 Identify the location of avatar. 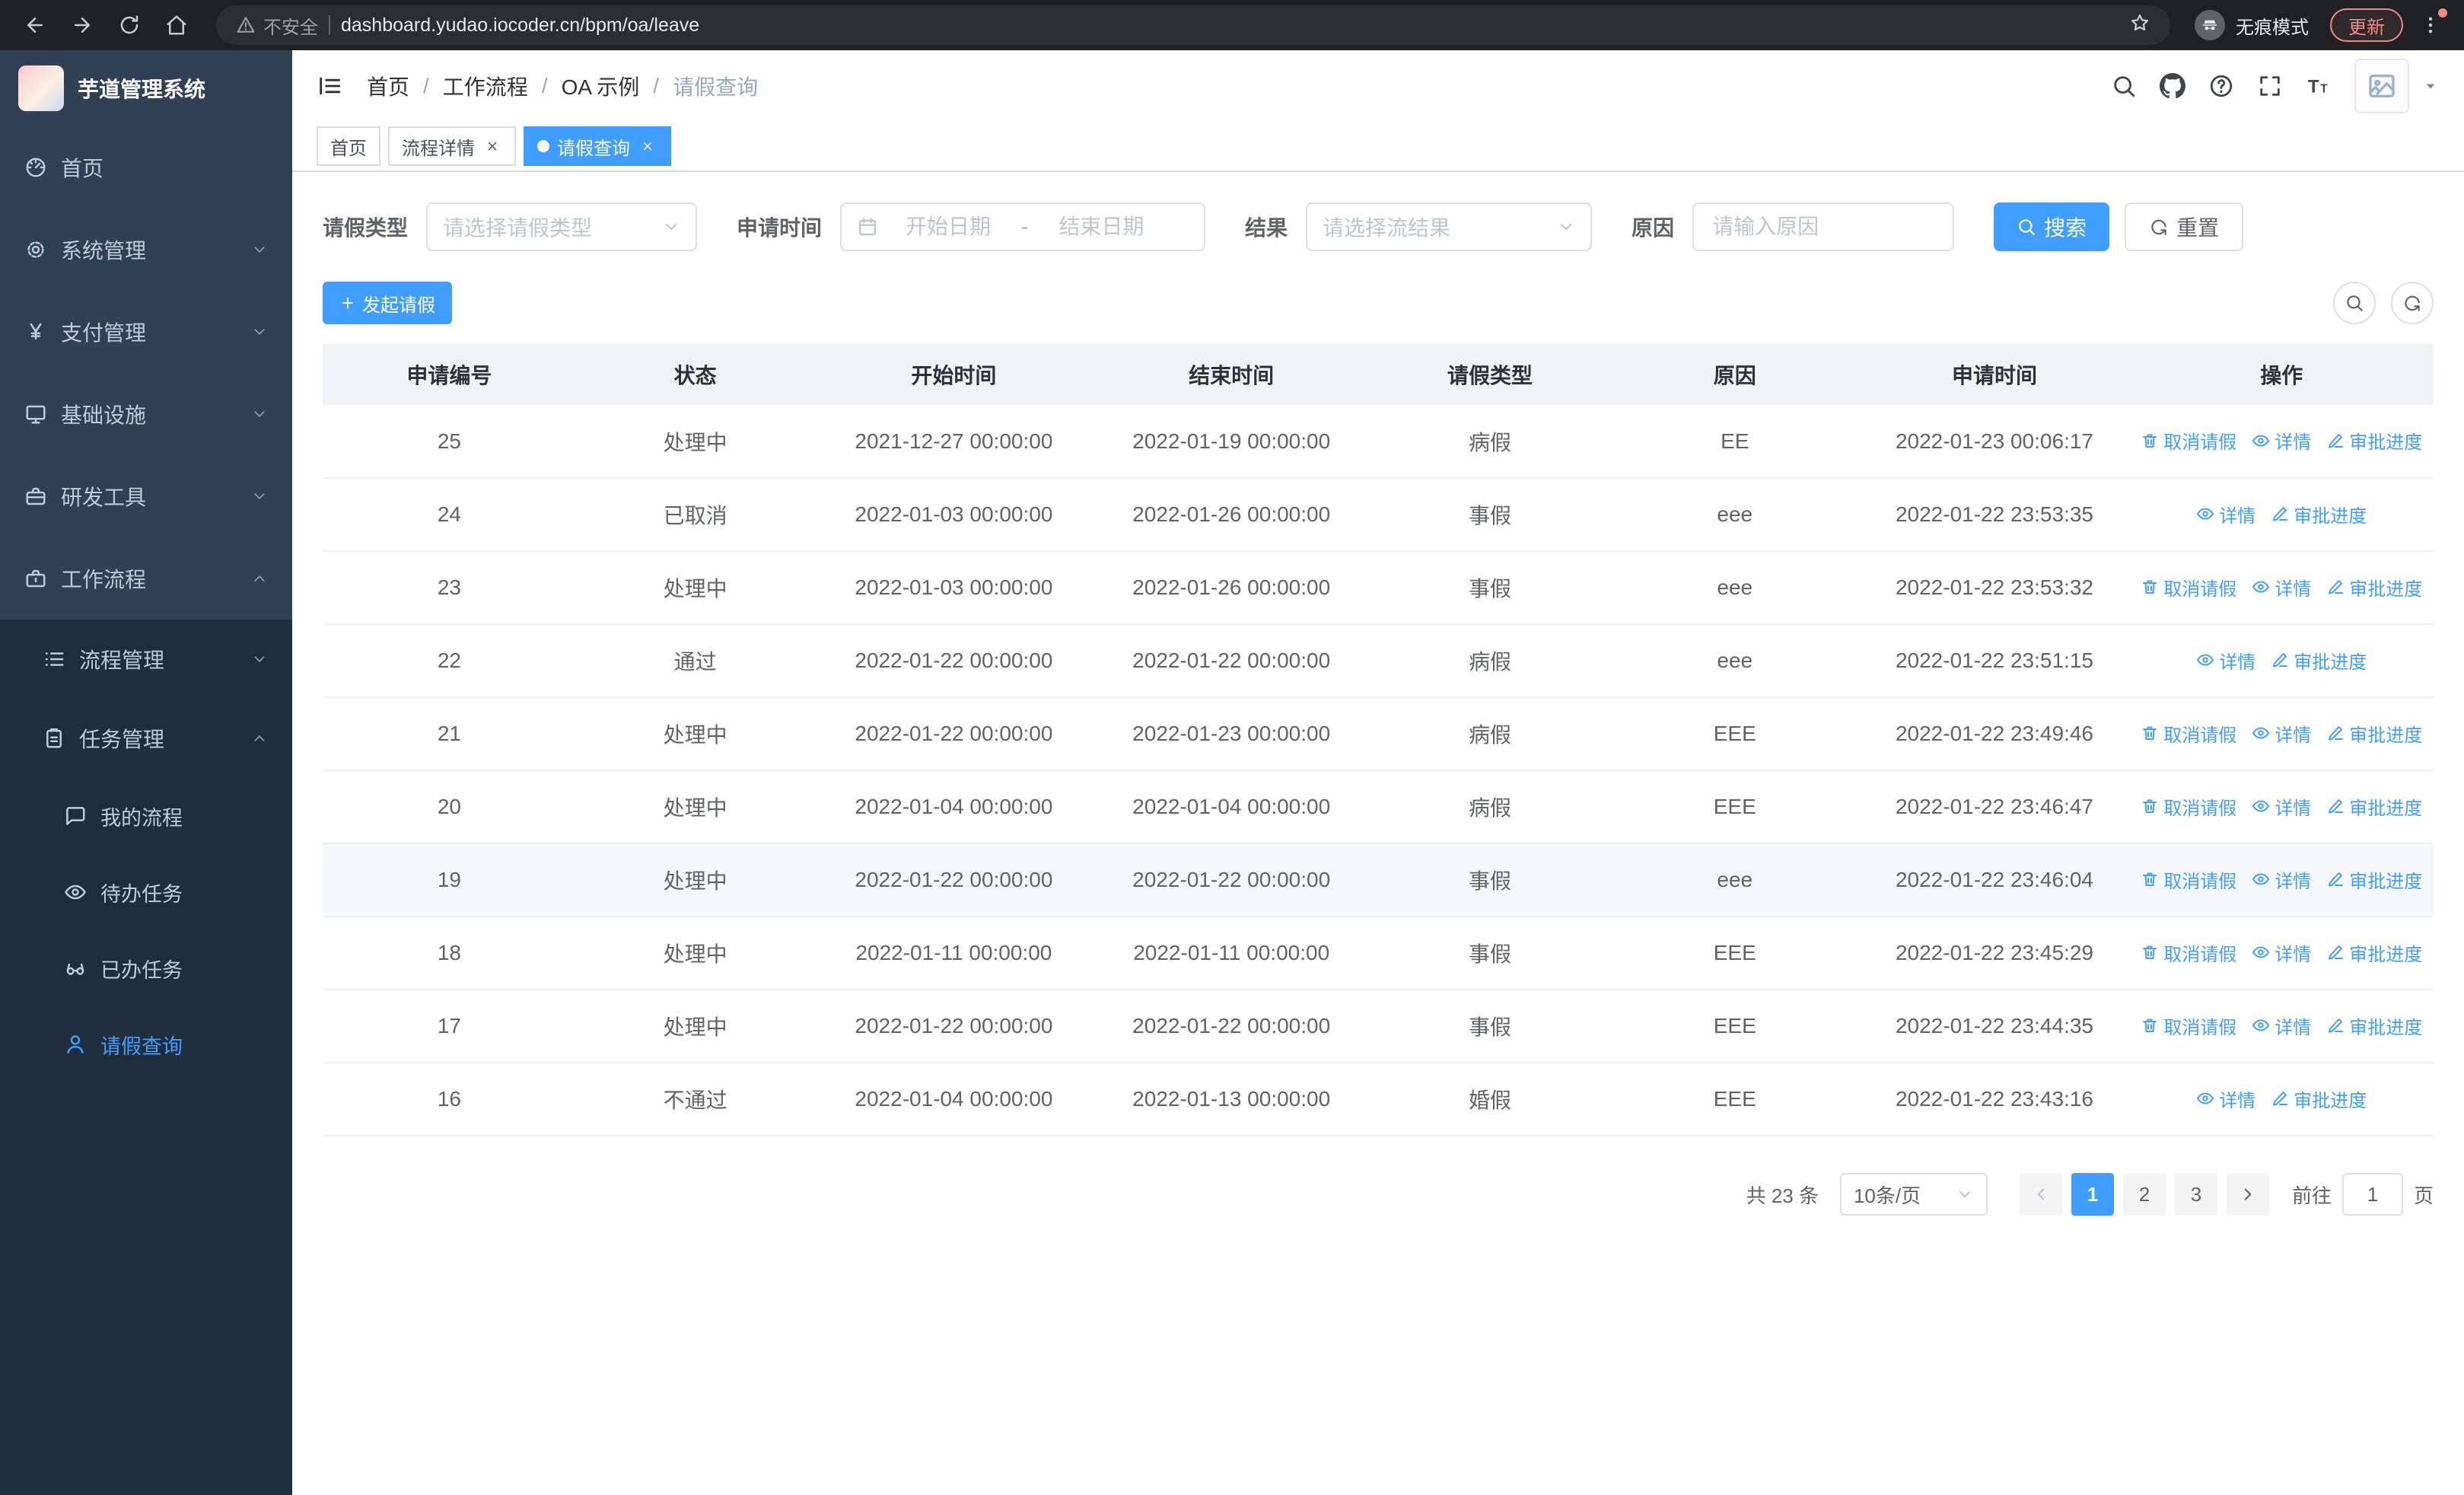
(2381, 86).